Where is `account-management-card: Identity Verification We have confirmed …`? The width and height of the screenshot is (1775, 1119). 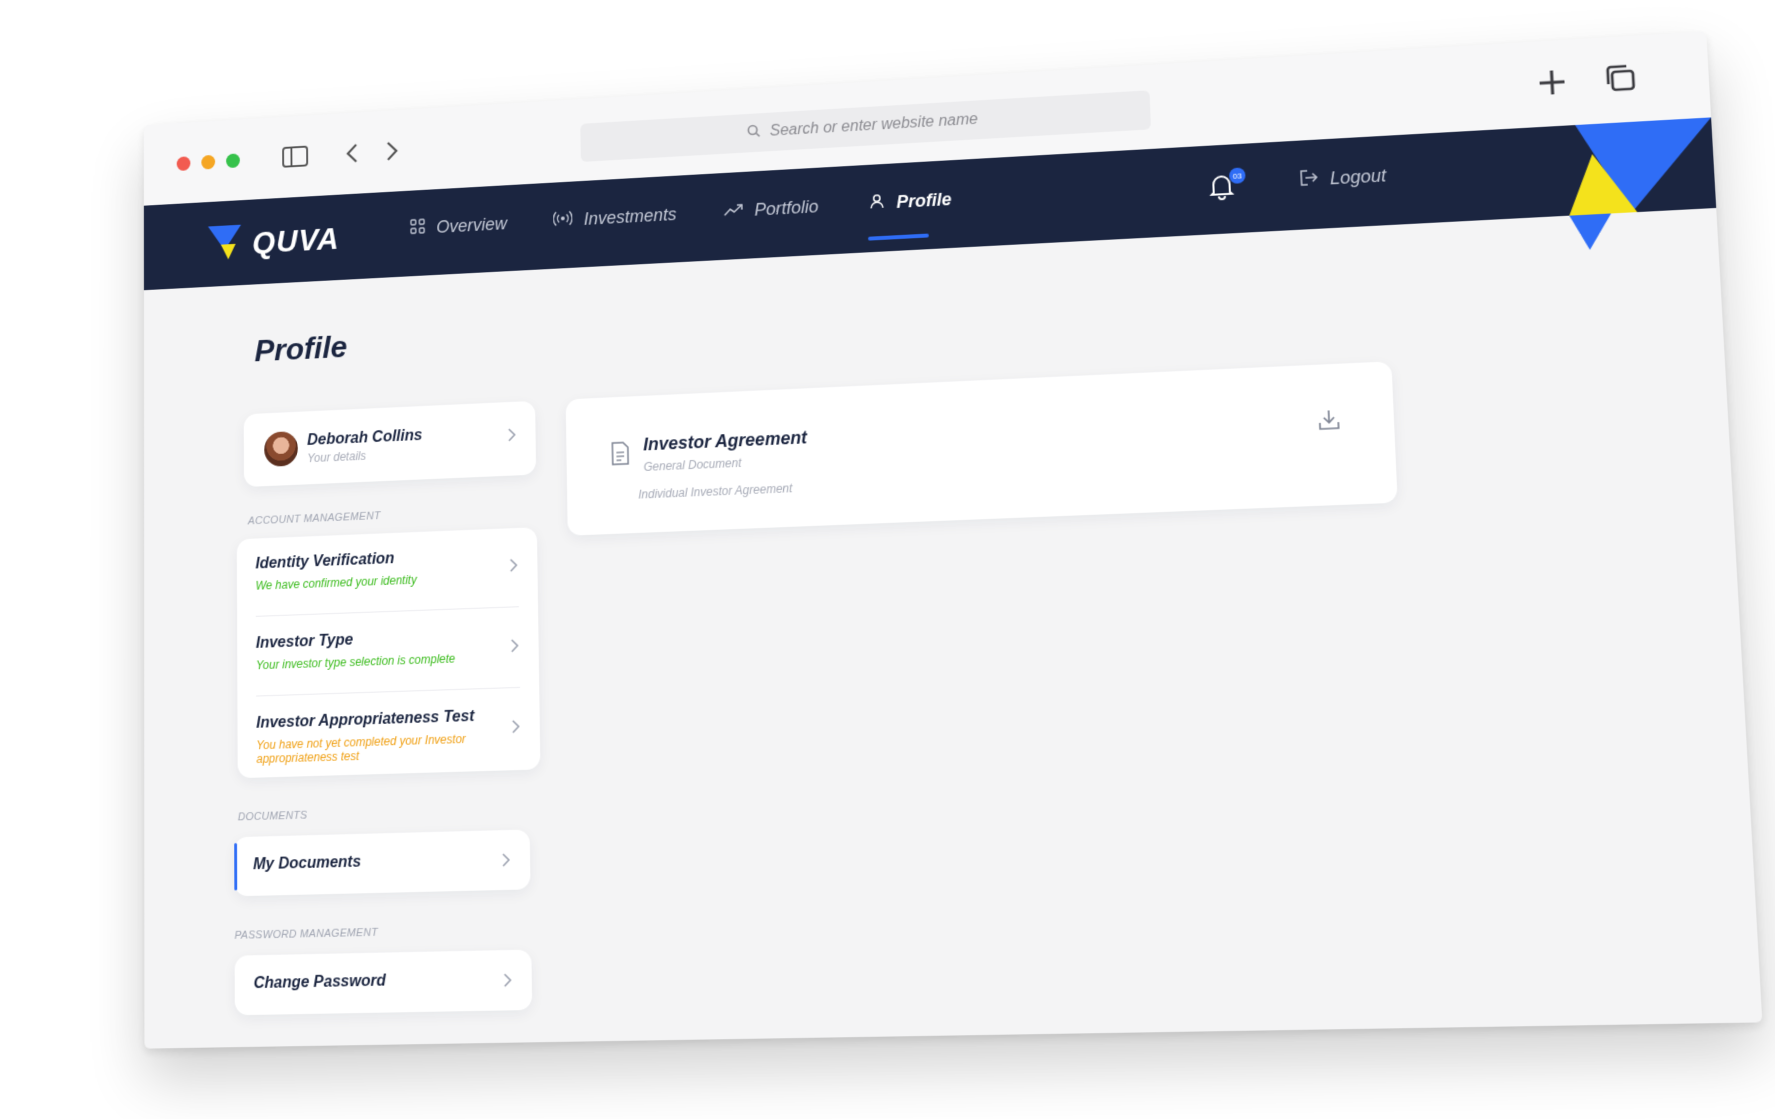
account-management-card: Identity Verification We have confirmed … is located at coordinates (388, 653).